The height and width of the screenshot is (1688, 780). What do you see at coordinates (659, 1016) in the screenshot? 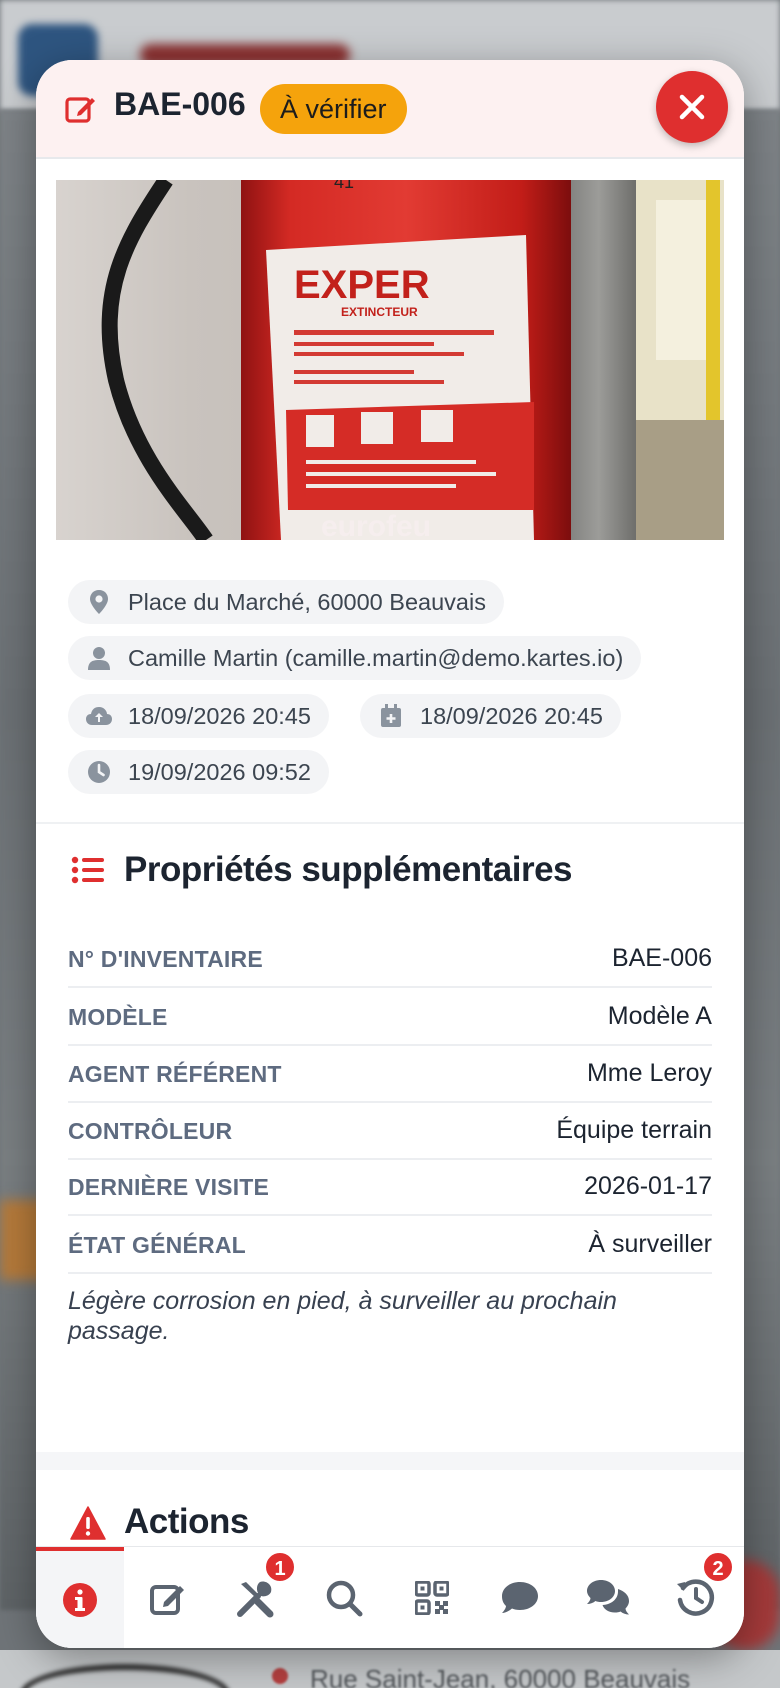
I see `property-value: Modèle A` at bounding box center [659, 1016].